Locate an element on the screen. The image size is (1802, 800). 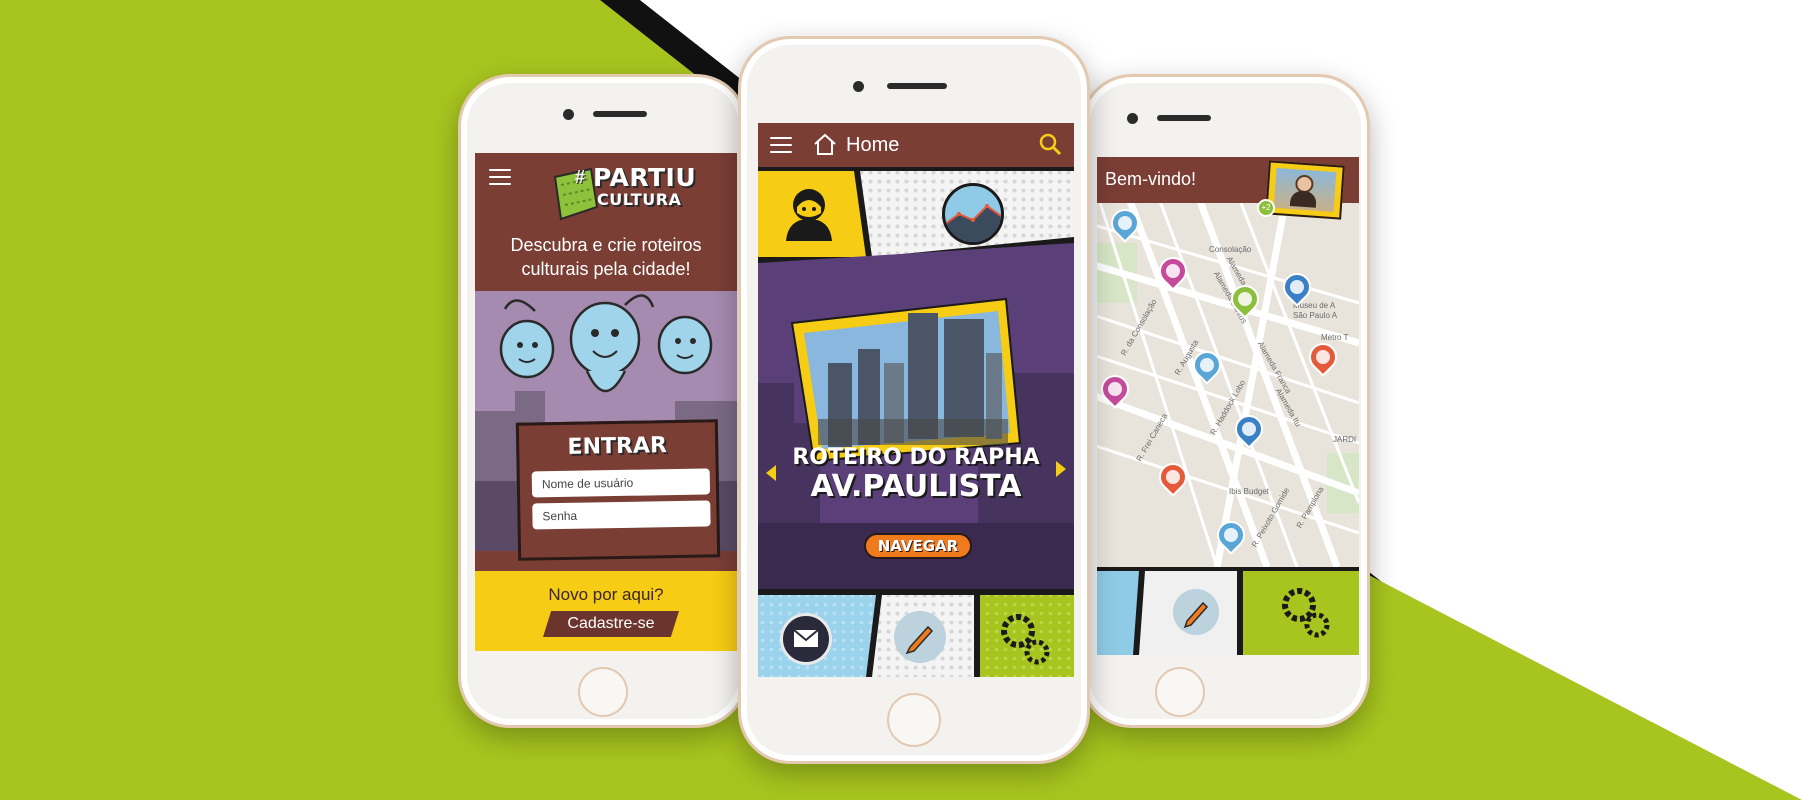
tagline-line2: culturais pela cidade! is located at coordinates (606, 269).